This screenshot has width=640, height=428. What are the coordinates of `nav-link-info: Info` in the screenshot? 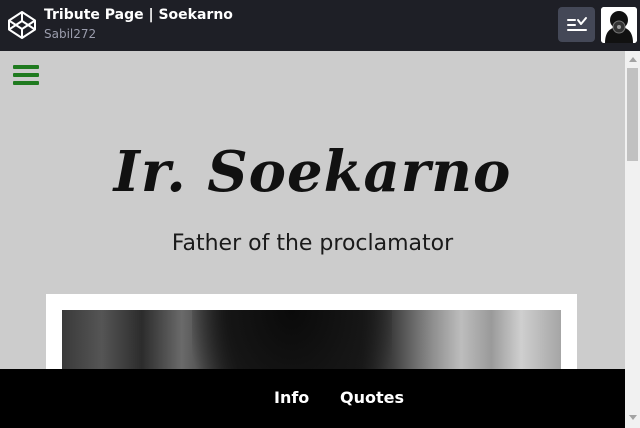 It's located at (291, 397).